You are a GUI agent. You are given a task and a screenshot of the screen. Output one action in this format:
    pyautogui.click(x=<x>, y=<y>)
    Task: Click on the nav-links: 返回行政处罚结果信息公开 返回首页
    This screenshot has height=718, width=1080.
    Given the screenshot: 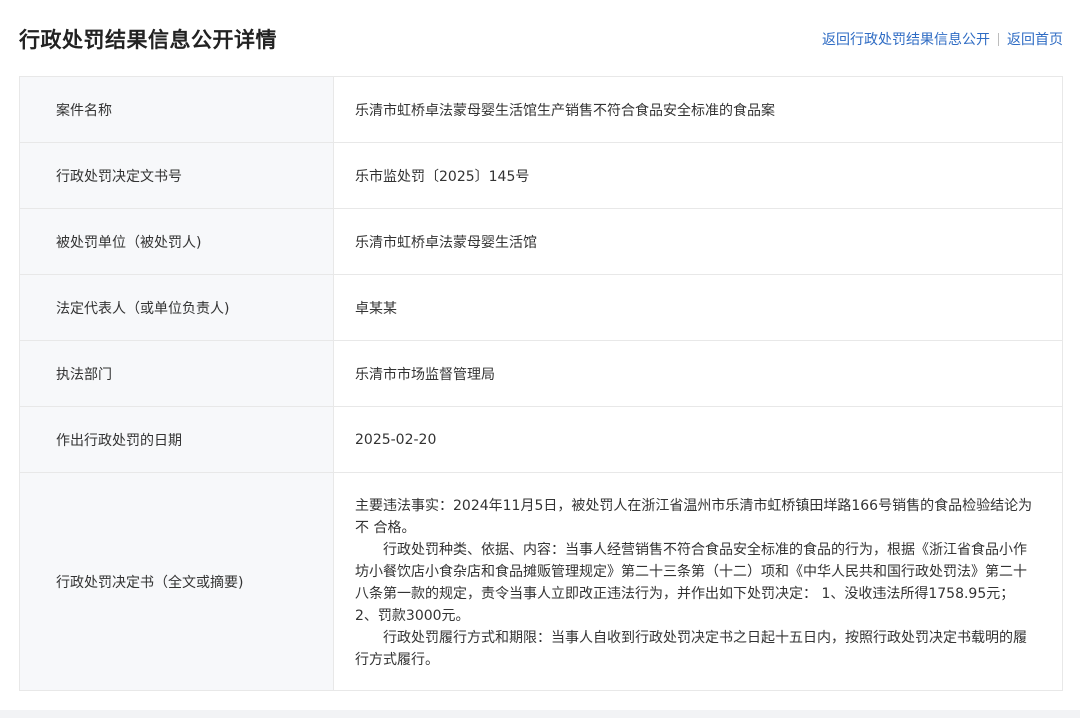 What is the action you would take?
    pyautogui.click(x=942, y=39)
    